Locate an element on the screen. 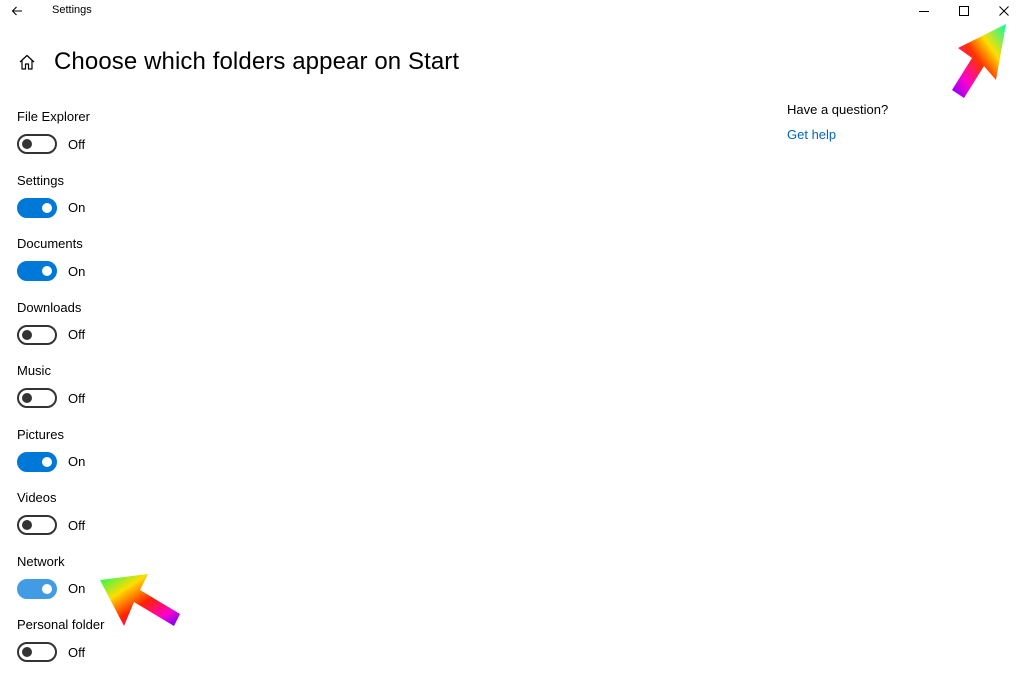 The height and width of the screenshot is (680, 1024). setting-personal-folder: Personal folder Off is located at coordinates (217, 648).